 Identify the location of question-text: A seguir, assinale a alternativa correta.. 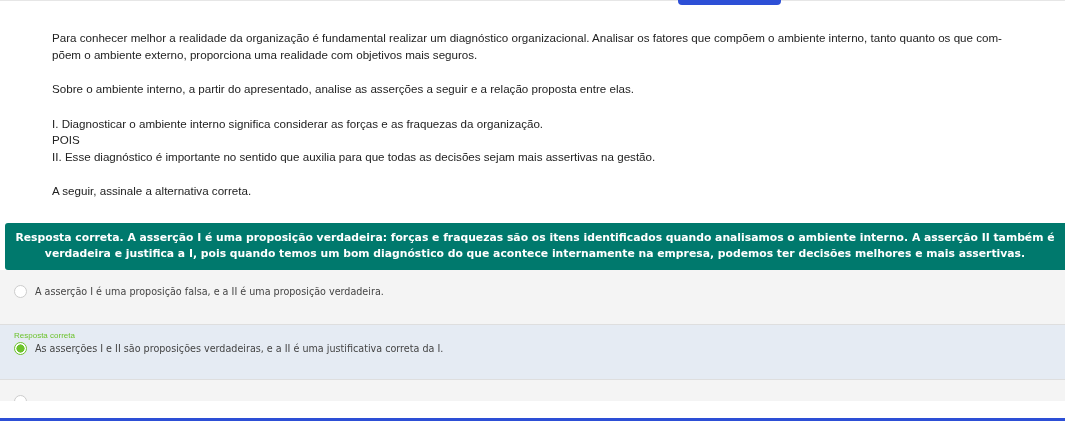
(152, 191).